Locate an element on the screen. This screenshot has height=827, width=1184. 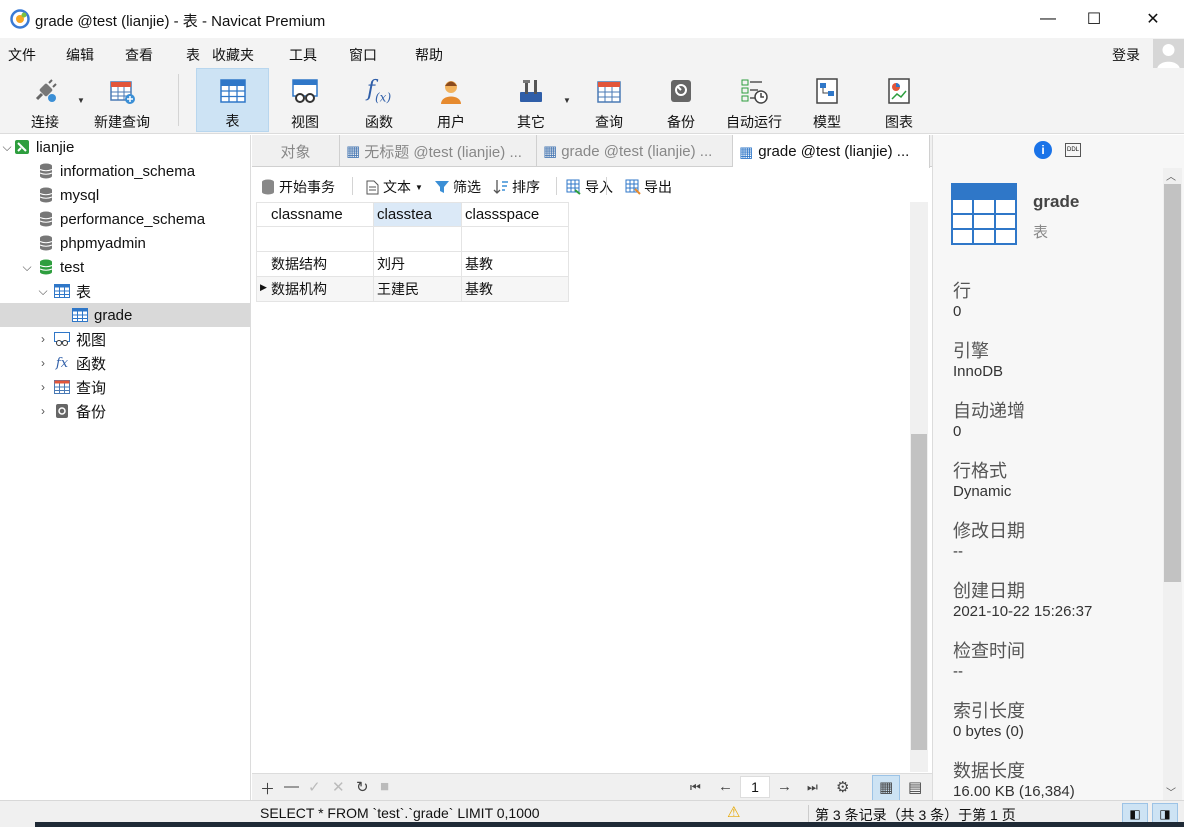
tree-database: performance_schema is located at coordinates (125, 219).